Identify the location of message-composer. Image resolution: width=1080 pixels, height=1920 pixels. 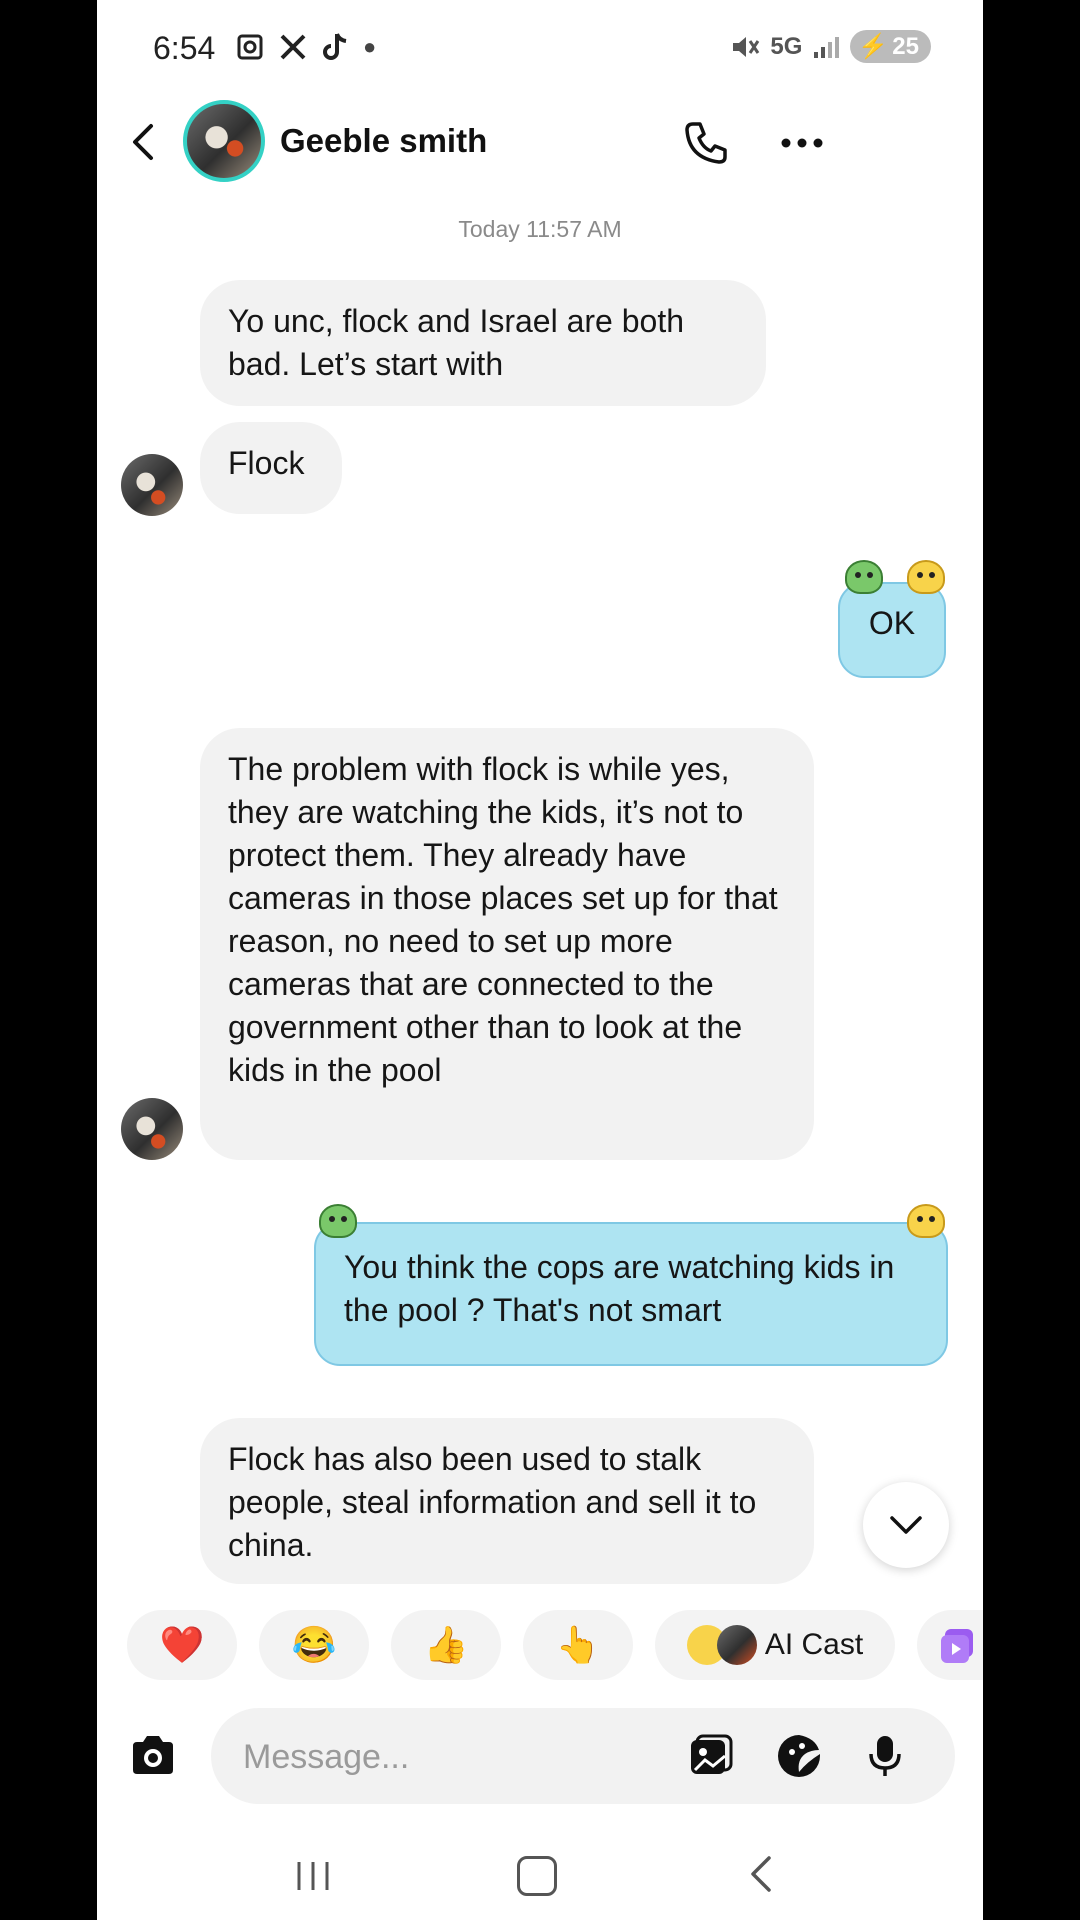
(540, 1757).